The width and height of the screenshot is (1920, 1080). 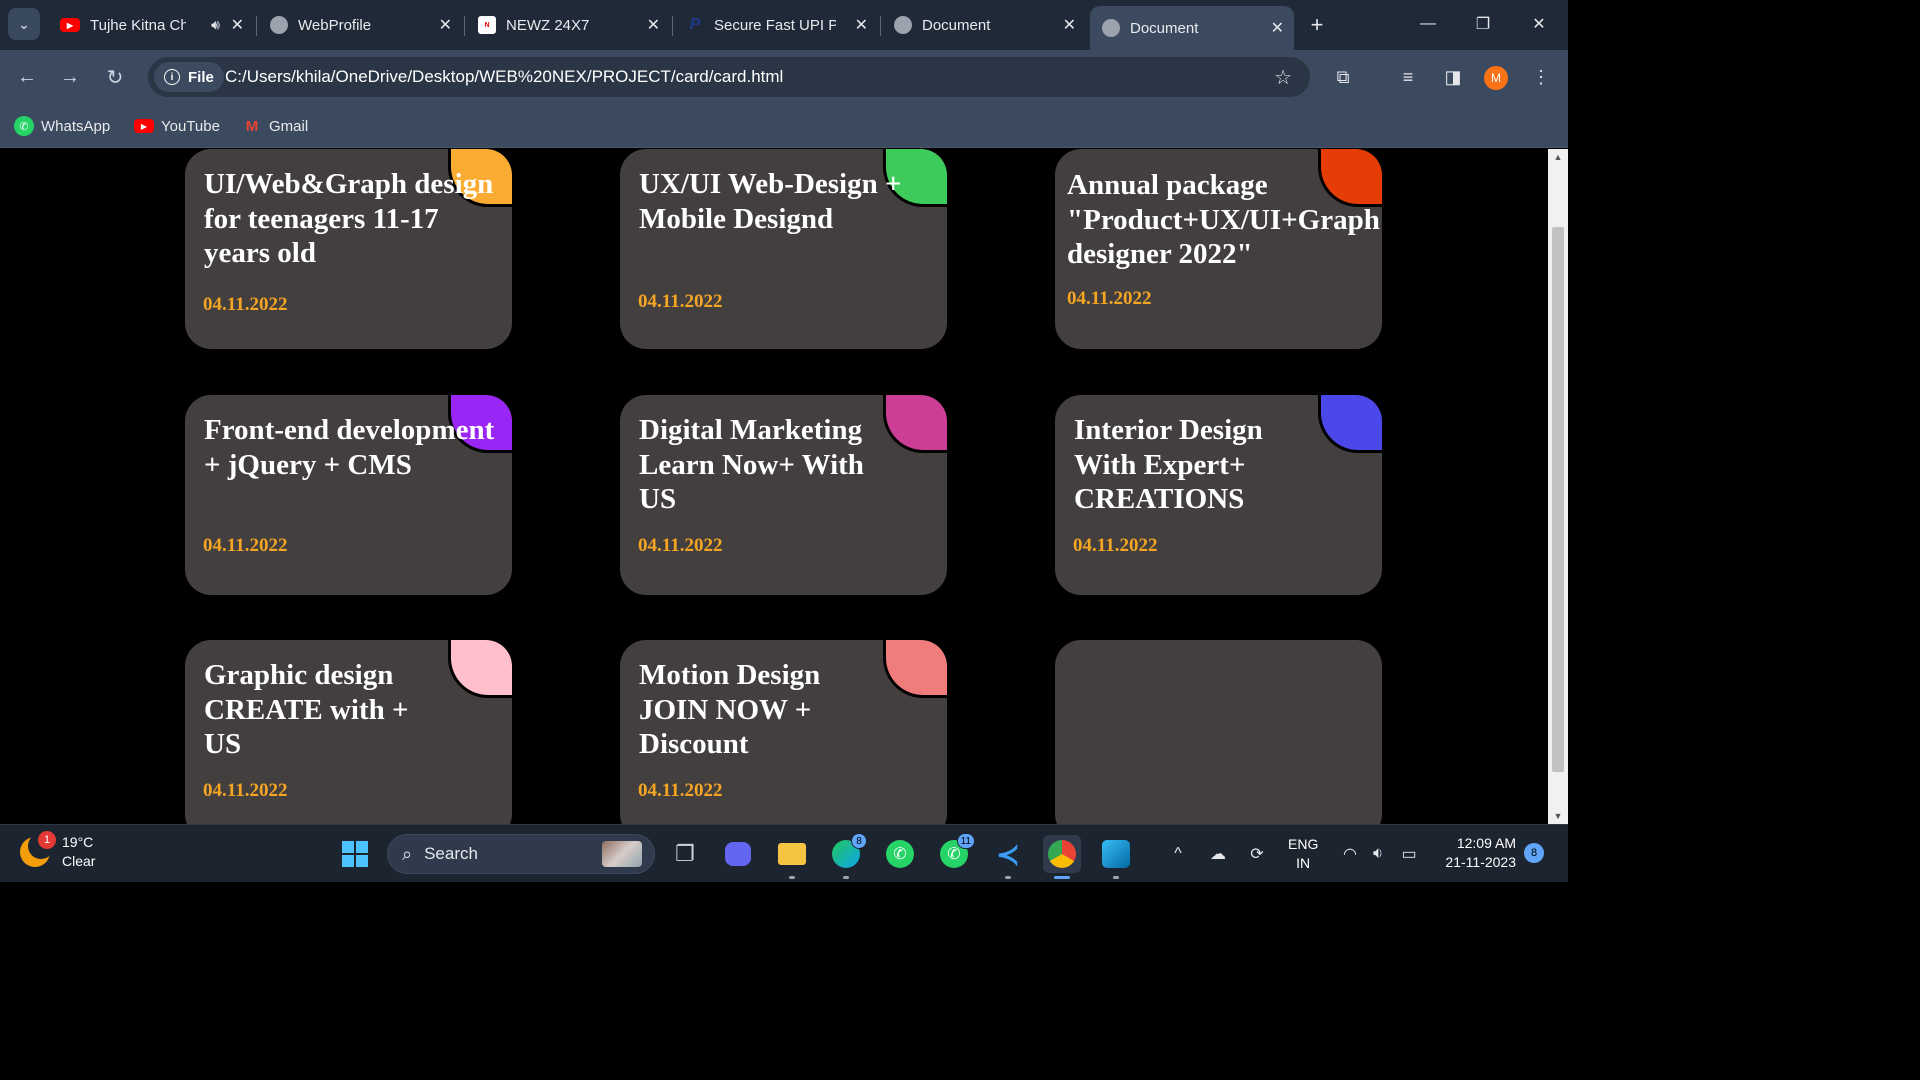 I want to click on photos-button, so click(x=1116, y=857).